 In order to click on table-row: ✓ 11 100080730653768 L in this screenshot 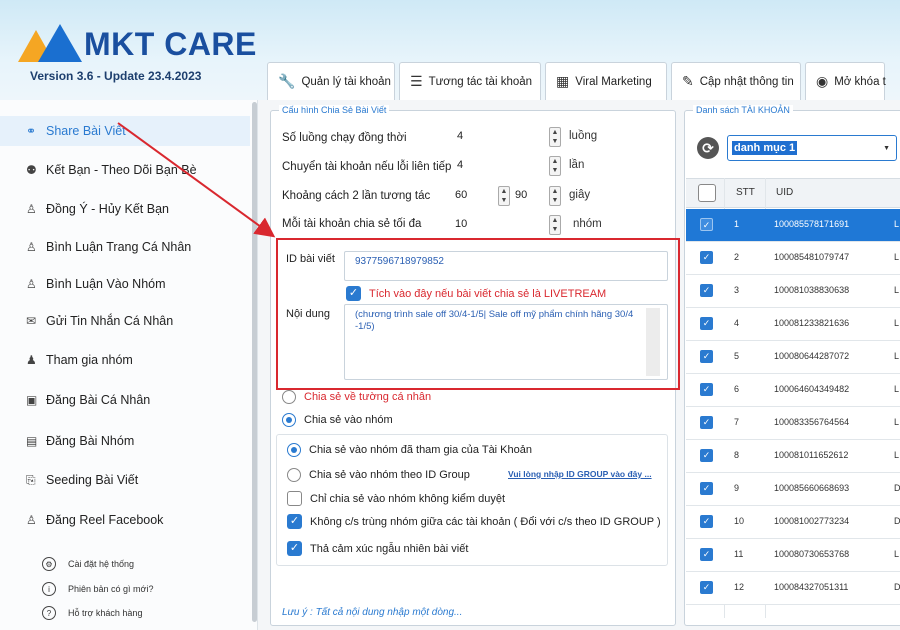, I will do `click(793, 555)`.